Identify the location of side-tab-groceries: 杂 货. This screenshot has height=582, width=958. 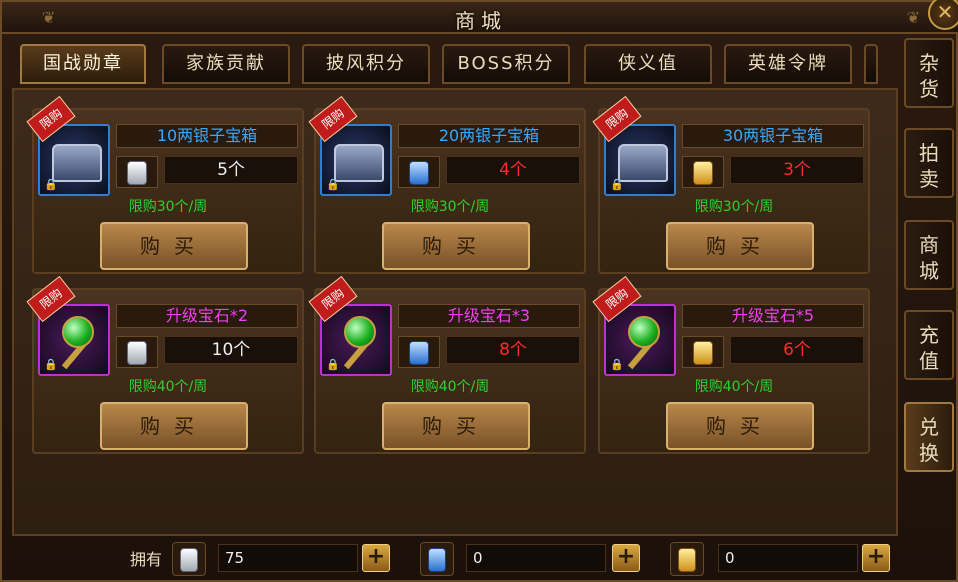
(929, 73).